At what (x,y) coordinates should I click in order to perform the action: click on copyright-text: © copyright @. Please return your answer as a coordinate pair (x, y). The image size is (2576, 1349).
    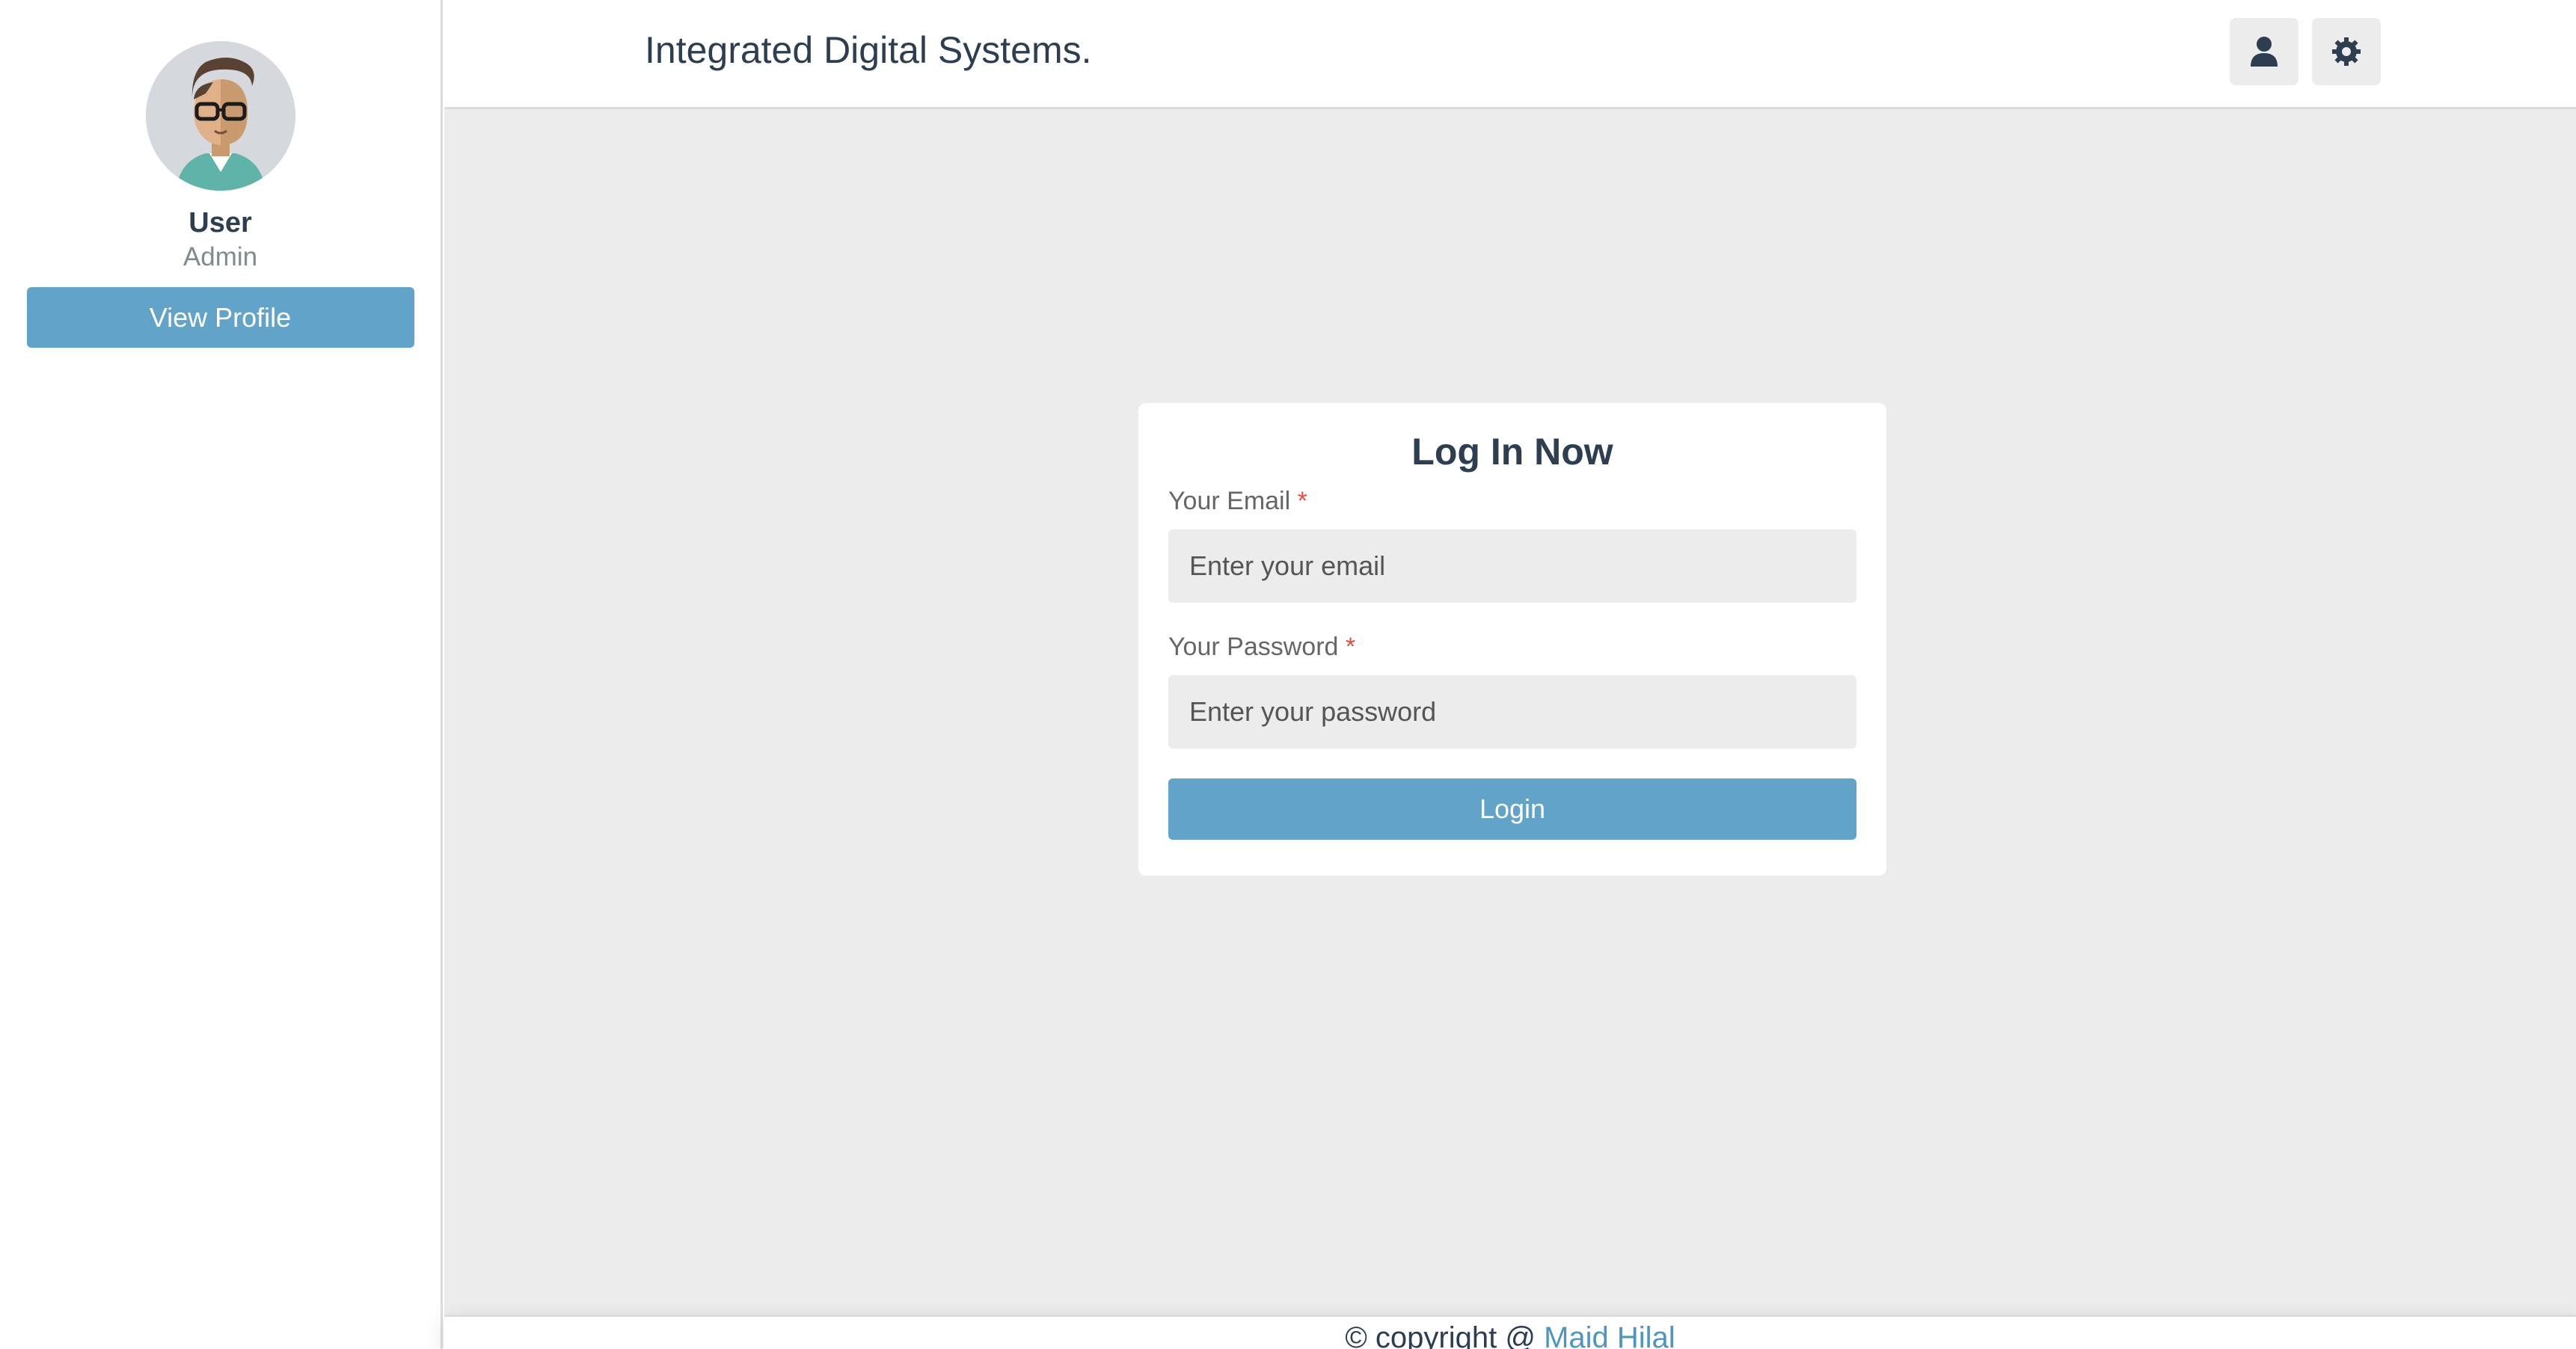
    Looking at the image, I should click on (1445, 1335).